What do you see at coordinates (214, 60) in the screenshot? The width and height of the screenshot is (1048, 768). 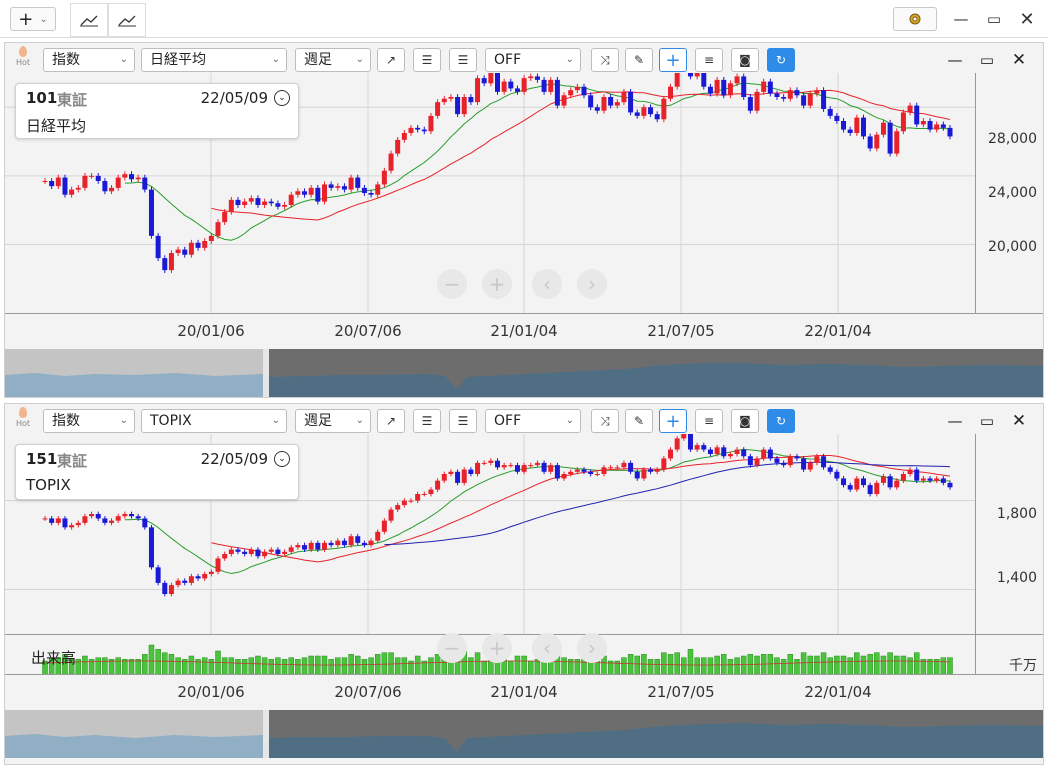 I see `symbol-select: 日経平均 ⌄` at bounding box center [214, 60].